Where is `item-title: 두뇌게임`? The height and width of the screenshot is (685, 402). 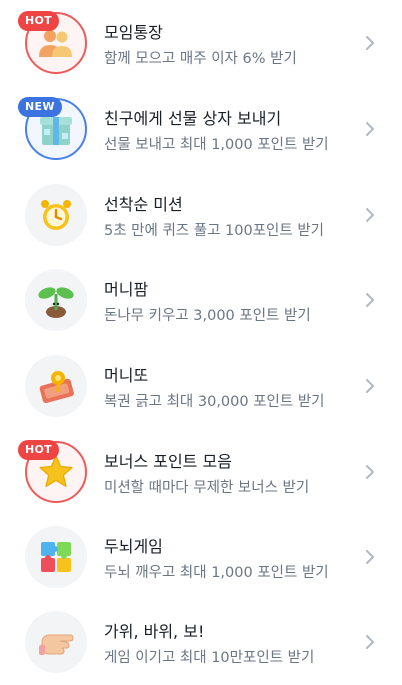
item-title: 두뇌게임 is located at coordinates (133, 546).